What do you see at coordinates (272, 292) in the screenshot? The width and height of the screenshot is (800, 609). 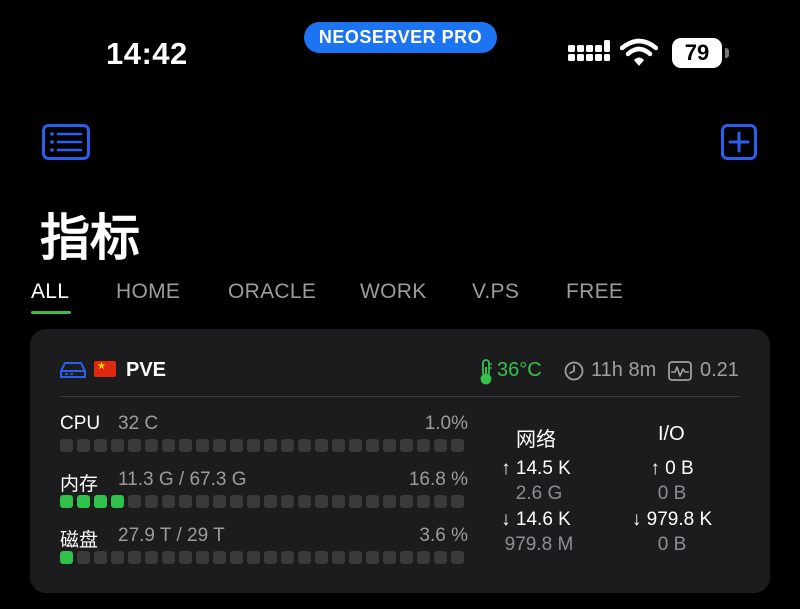 I see `tab-oracle: ORACLE` at bounding box center [272, 292].